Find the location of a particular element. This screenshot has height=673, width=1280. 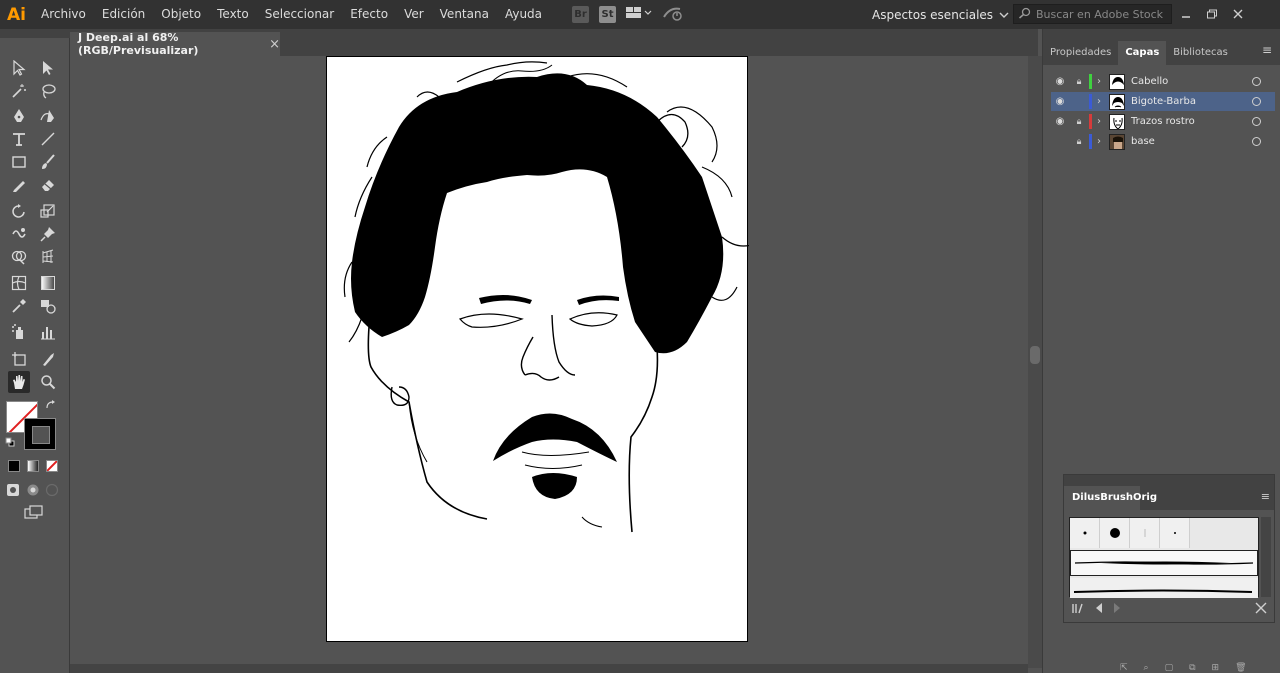

vertical-scrollbar is located at coordinates (1035, 362).